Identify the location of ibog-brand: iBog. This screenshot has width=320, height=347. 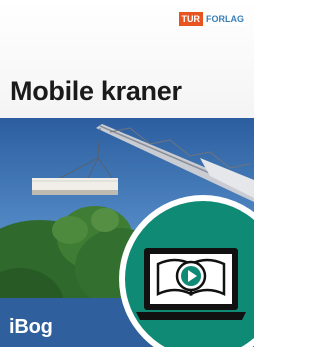
(31, 327).